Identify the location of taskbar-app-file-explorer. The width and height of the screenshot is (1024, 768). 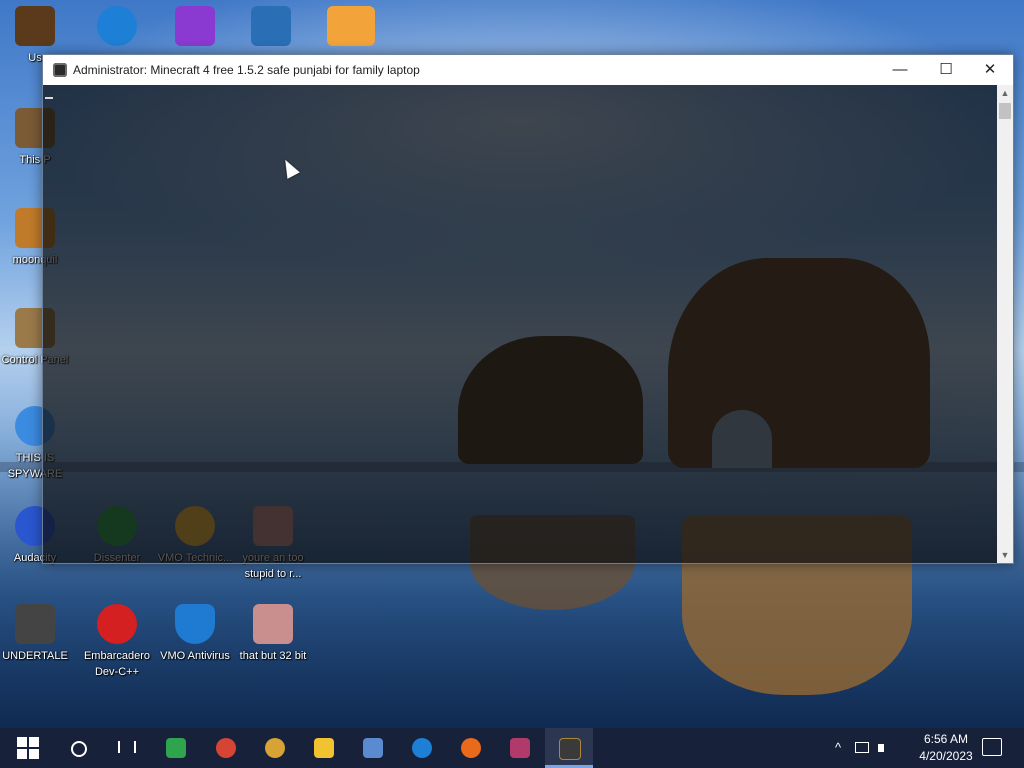
(324, 748).